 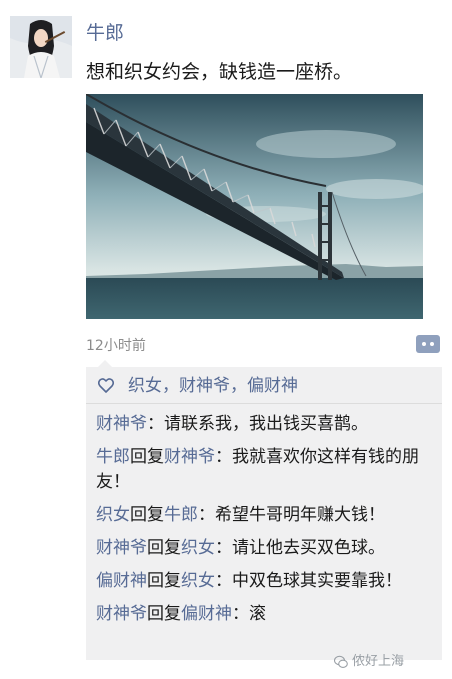 What do you see at coordinates (113, 457) in the screenshot?
I see `commenter-name: 牛郎` at bounding box center [113, 457].